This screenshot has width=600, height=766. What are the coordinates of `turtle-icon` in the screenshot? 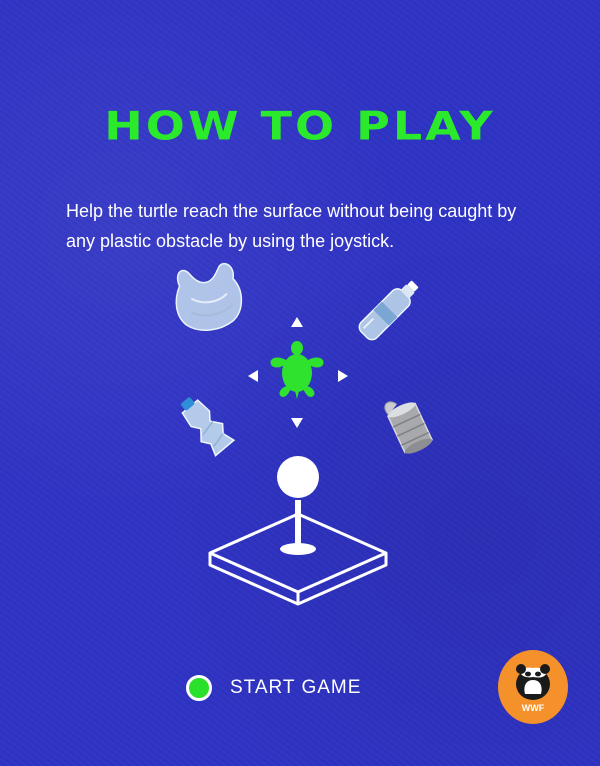 It's located at (297, 370).